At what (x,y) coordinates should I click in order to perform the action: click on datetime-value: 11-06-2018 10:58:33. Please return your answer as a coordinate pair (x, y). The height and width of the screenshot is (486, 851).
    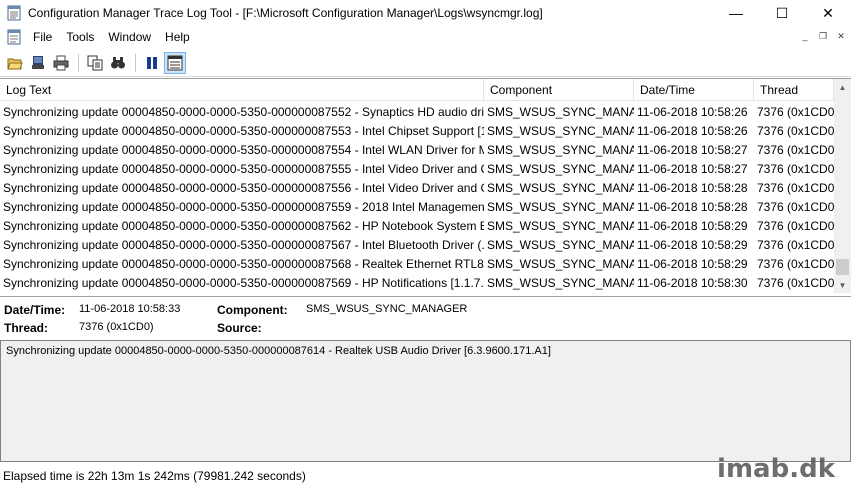
    Looking at the image, I should click on (130, 309).